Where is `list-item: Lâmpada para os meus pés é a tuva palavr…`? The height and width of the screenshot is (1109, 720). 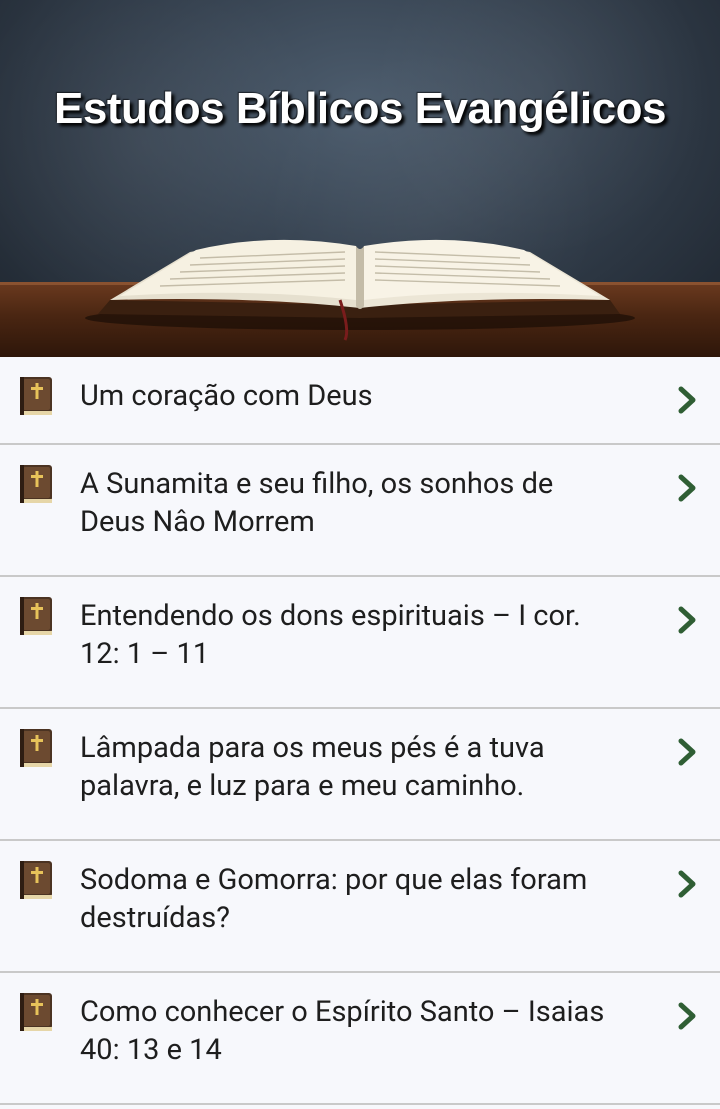
list-item: Lâmpada para os meus pés é a tuva palavr… is located at coordinates (360, 775).